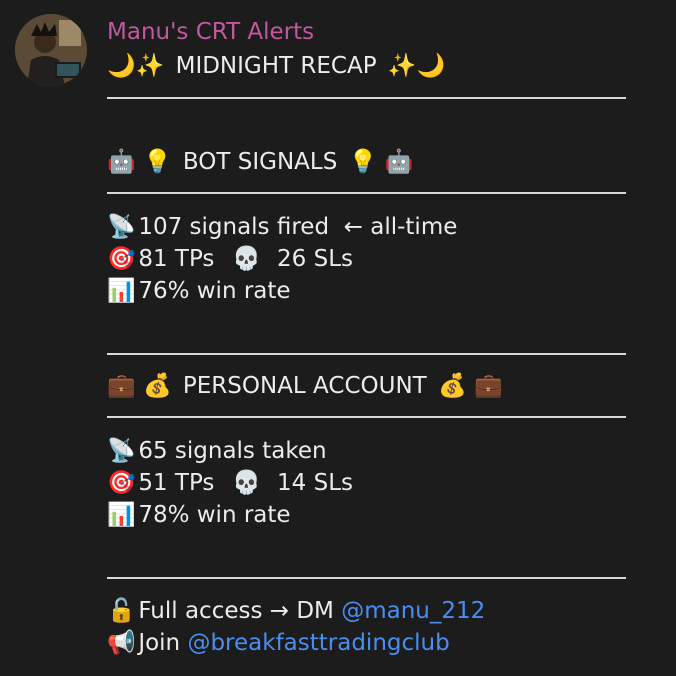  Describe the element at coordinates (136, 66) in the screenshot. I see `moon-sparkles-icon: 🌙✨` at that location.